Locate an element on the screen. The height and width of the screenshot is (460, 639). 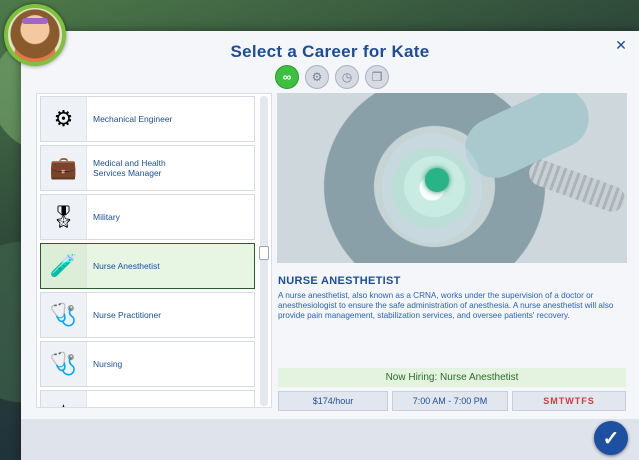
military-chevron-icon: 🎖 is located at coordinates (64, 217).